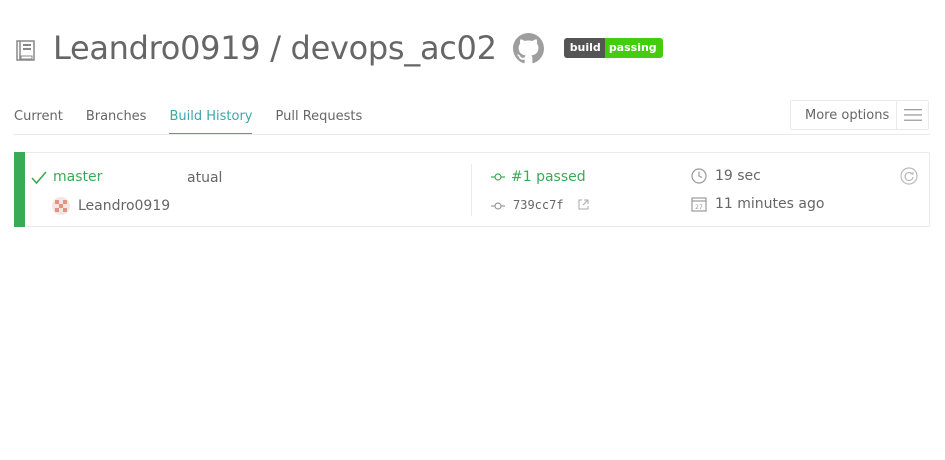 The width and height of the screenshot is (945, 460). I want to click on hamburger-menu-icon, so click(912, 115).